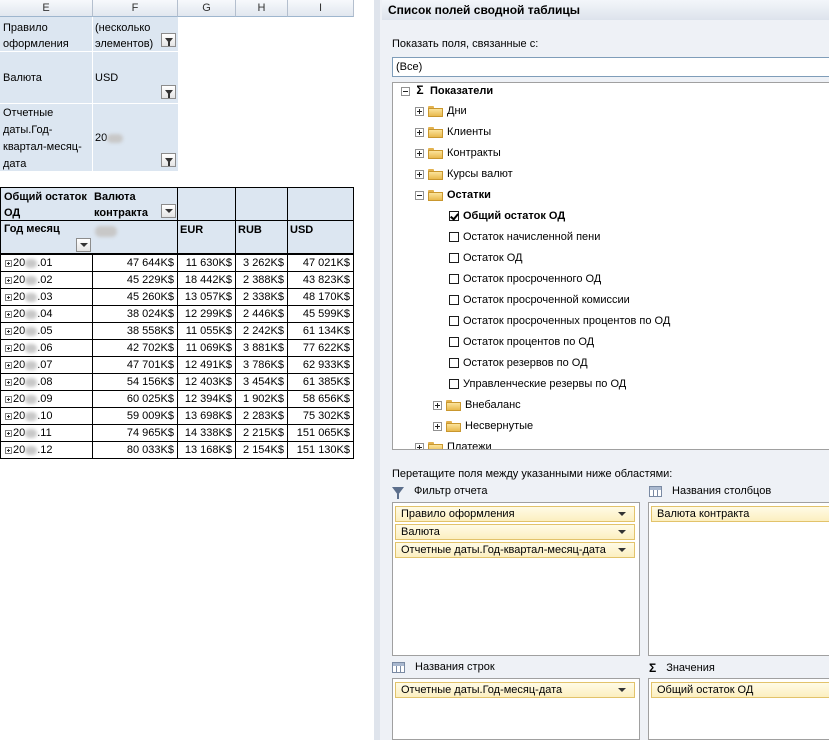 This screenshot has width=829, height=740. What do you see at coordinates (518, 363) in the screenshot?
I see `field-item: Остаток резервов по ОД` at bounding box center [518, 363].